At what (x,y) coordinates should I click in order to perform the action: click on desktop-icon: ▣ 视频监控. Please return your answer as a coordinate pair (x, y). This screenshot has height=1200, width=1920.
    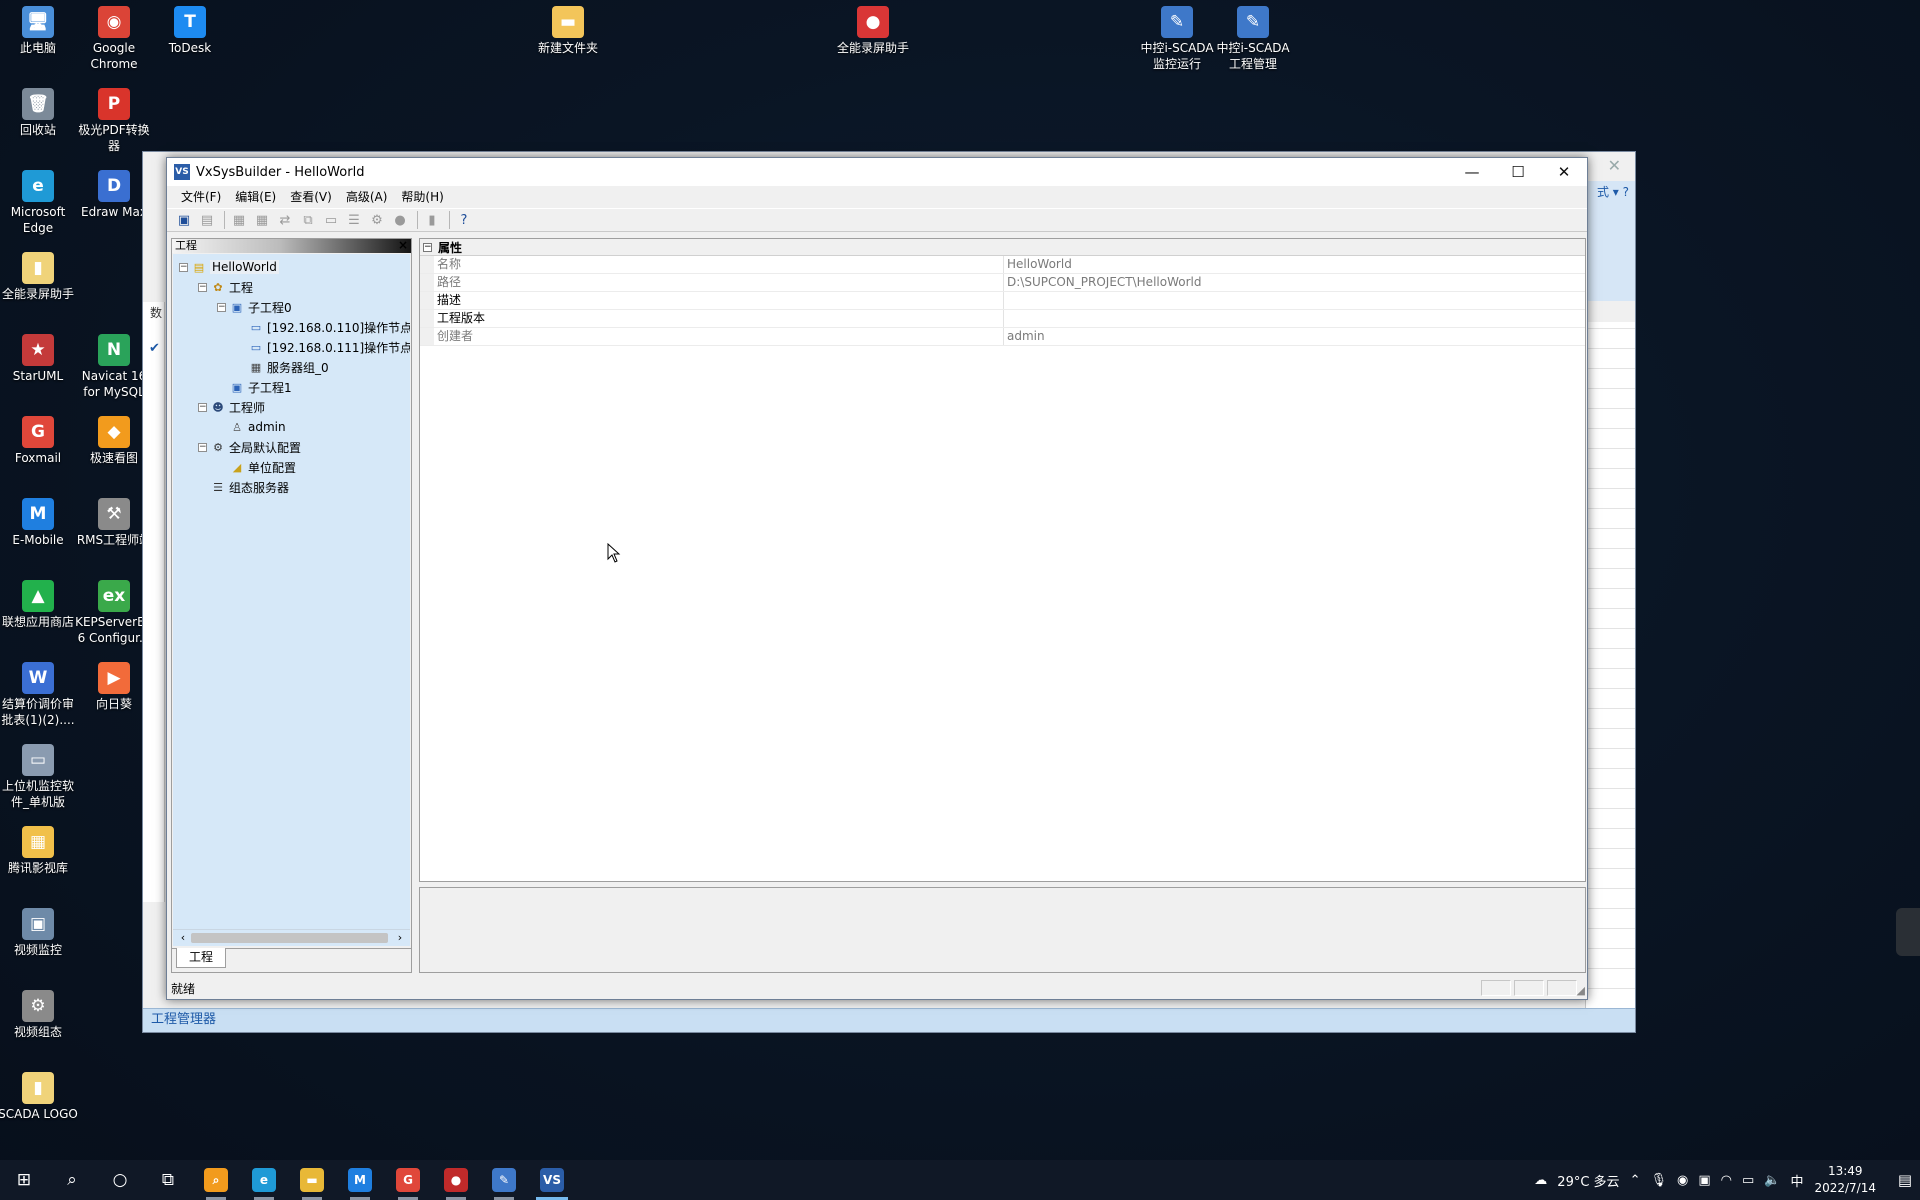
    Looking at the image, I should click on (39, 930).